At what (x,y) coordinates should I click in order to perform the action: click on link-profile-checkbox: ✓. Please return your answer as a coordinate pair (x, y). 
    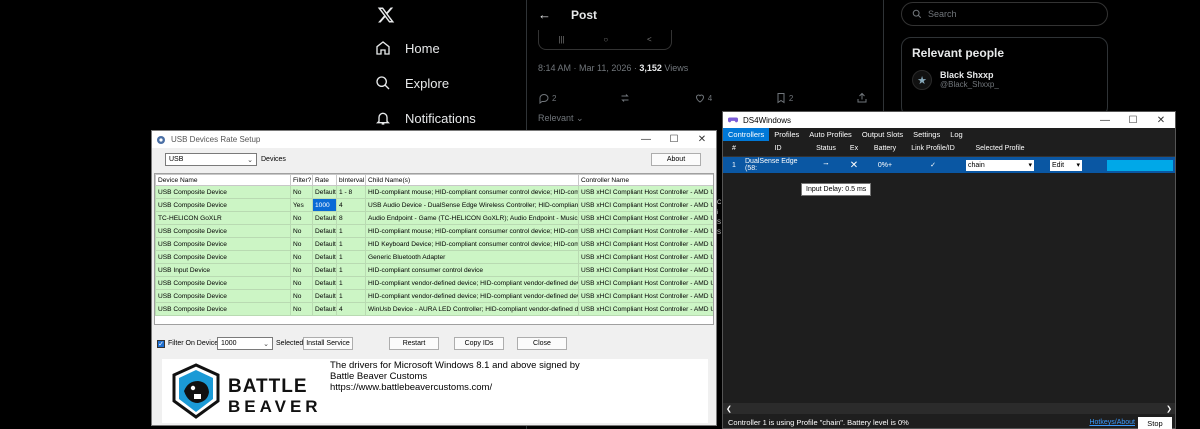
    Looking at the image, I should click on (933, 165).